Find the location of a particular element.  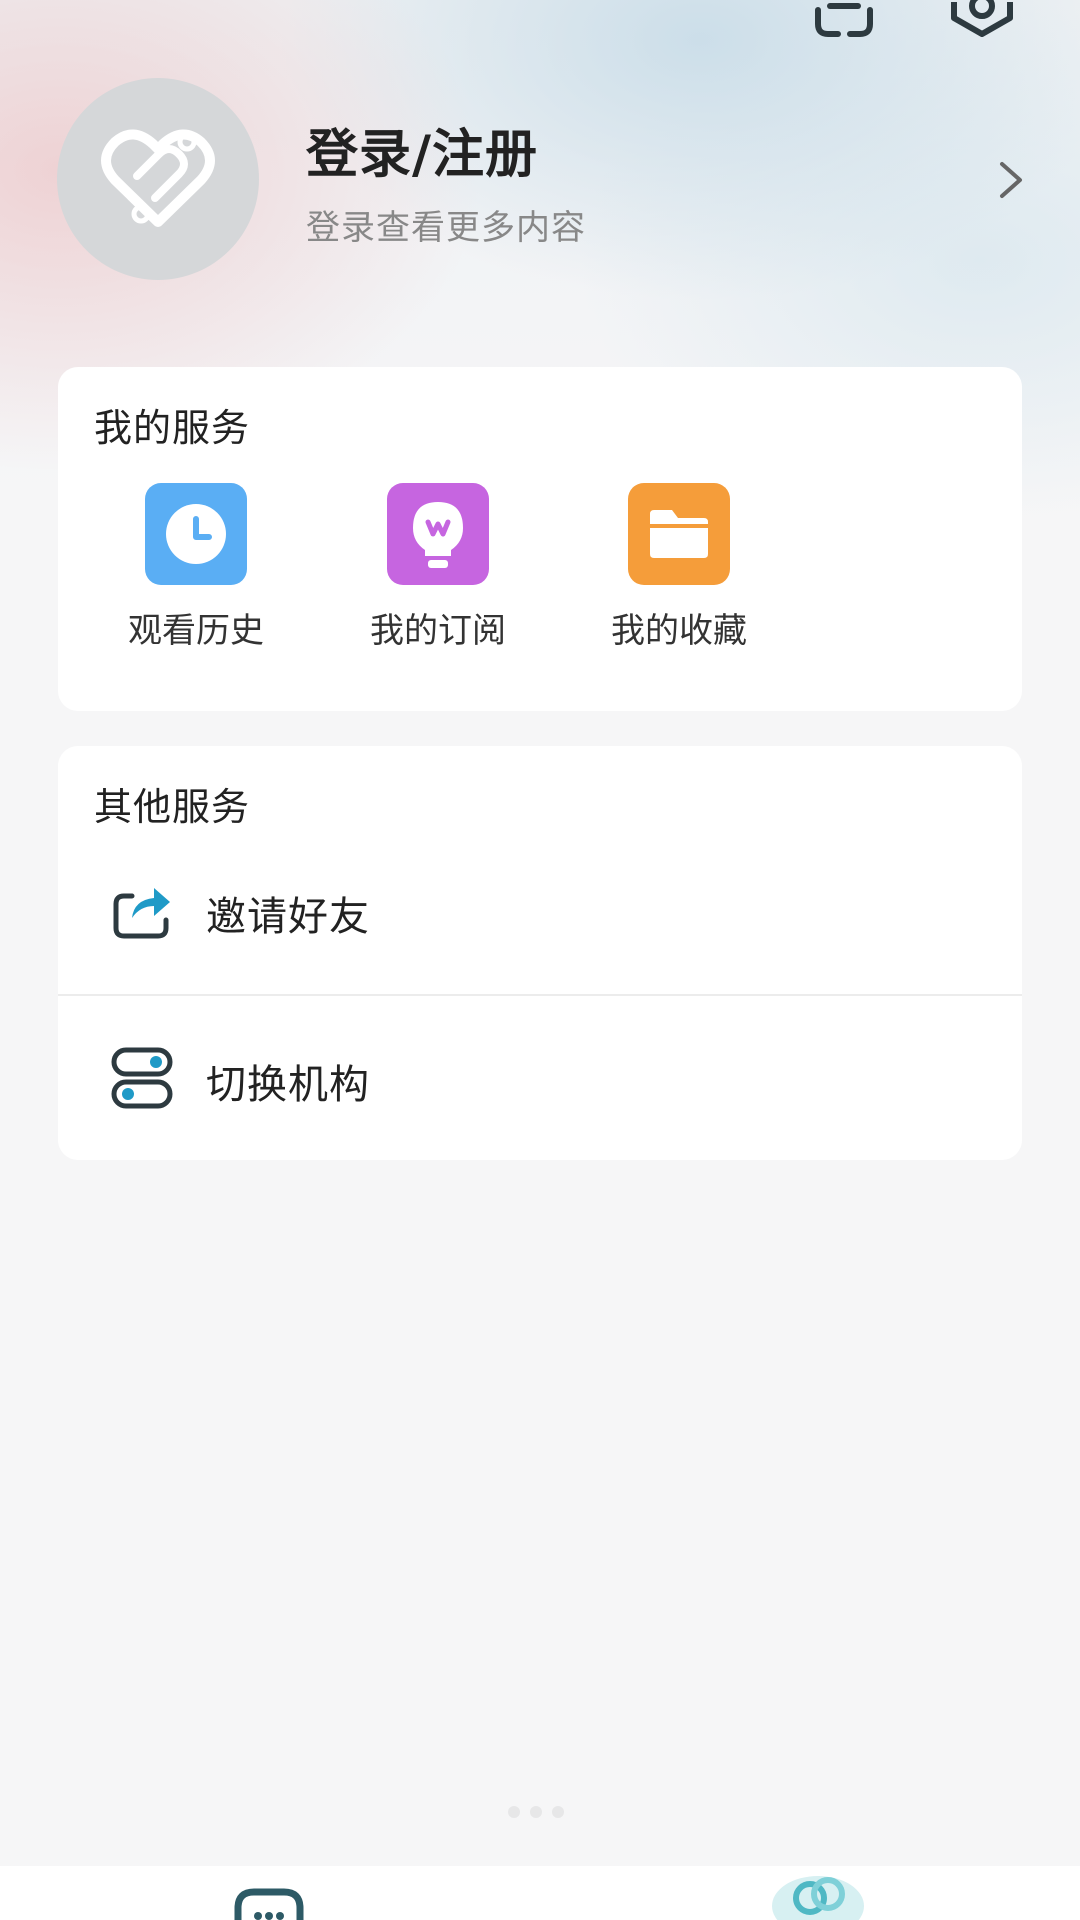

login-subtitle: 登录查看更多内容 is located at coordinates (446, 228).